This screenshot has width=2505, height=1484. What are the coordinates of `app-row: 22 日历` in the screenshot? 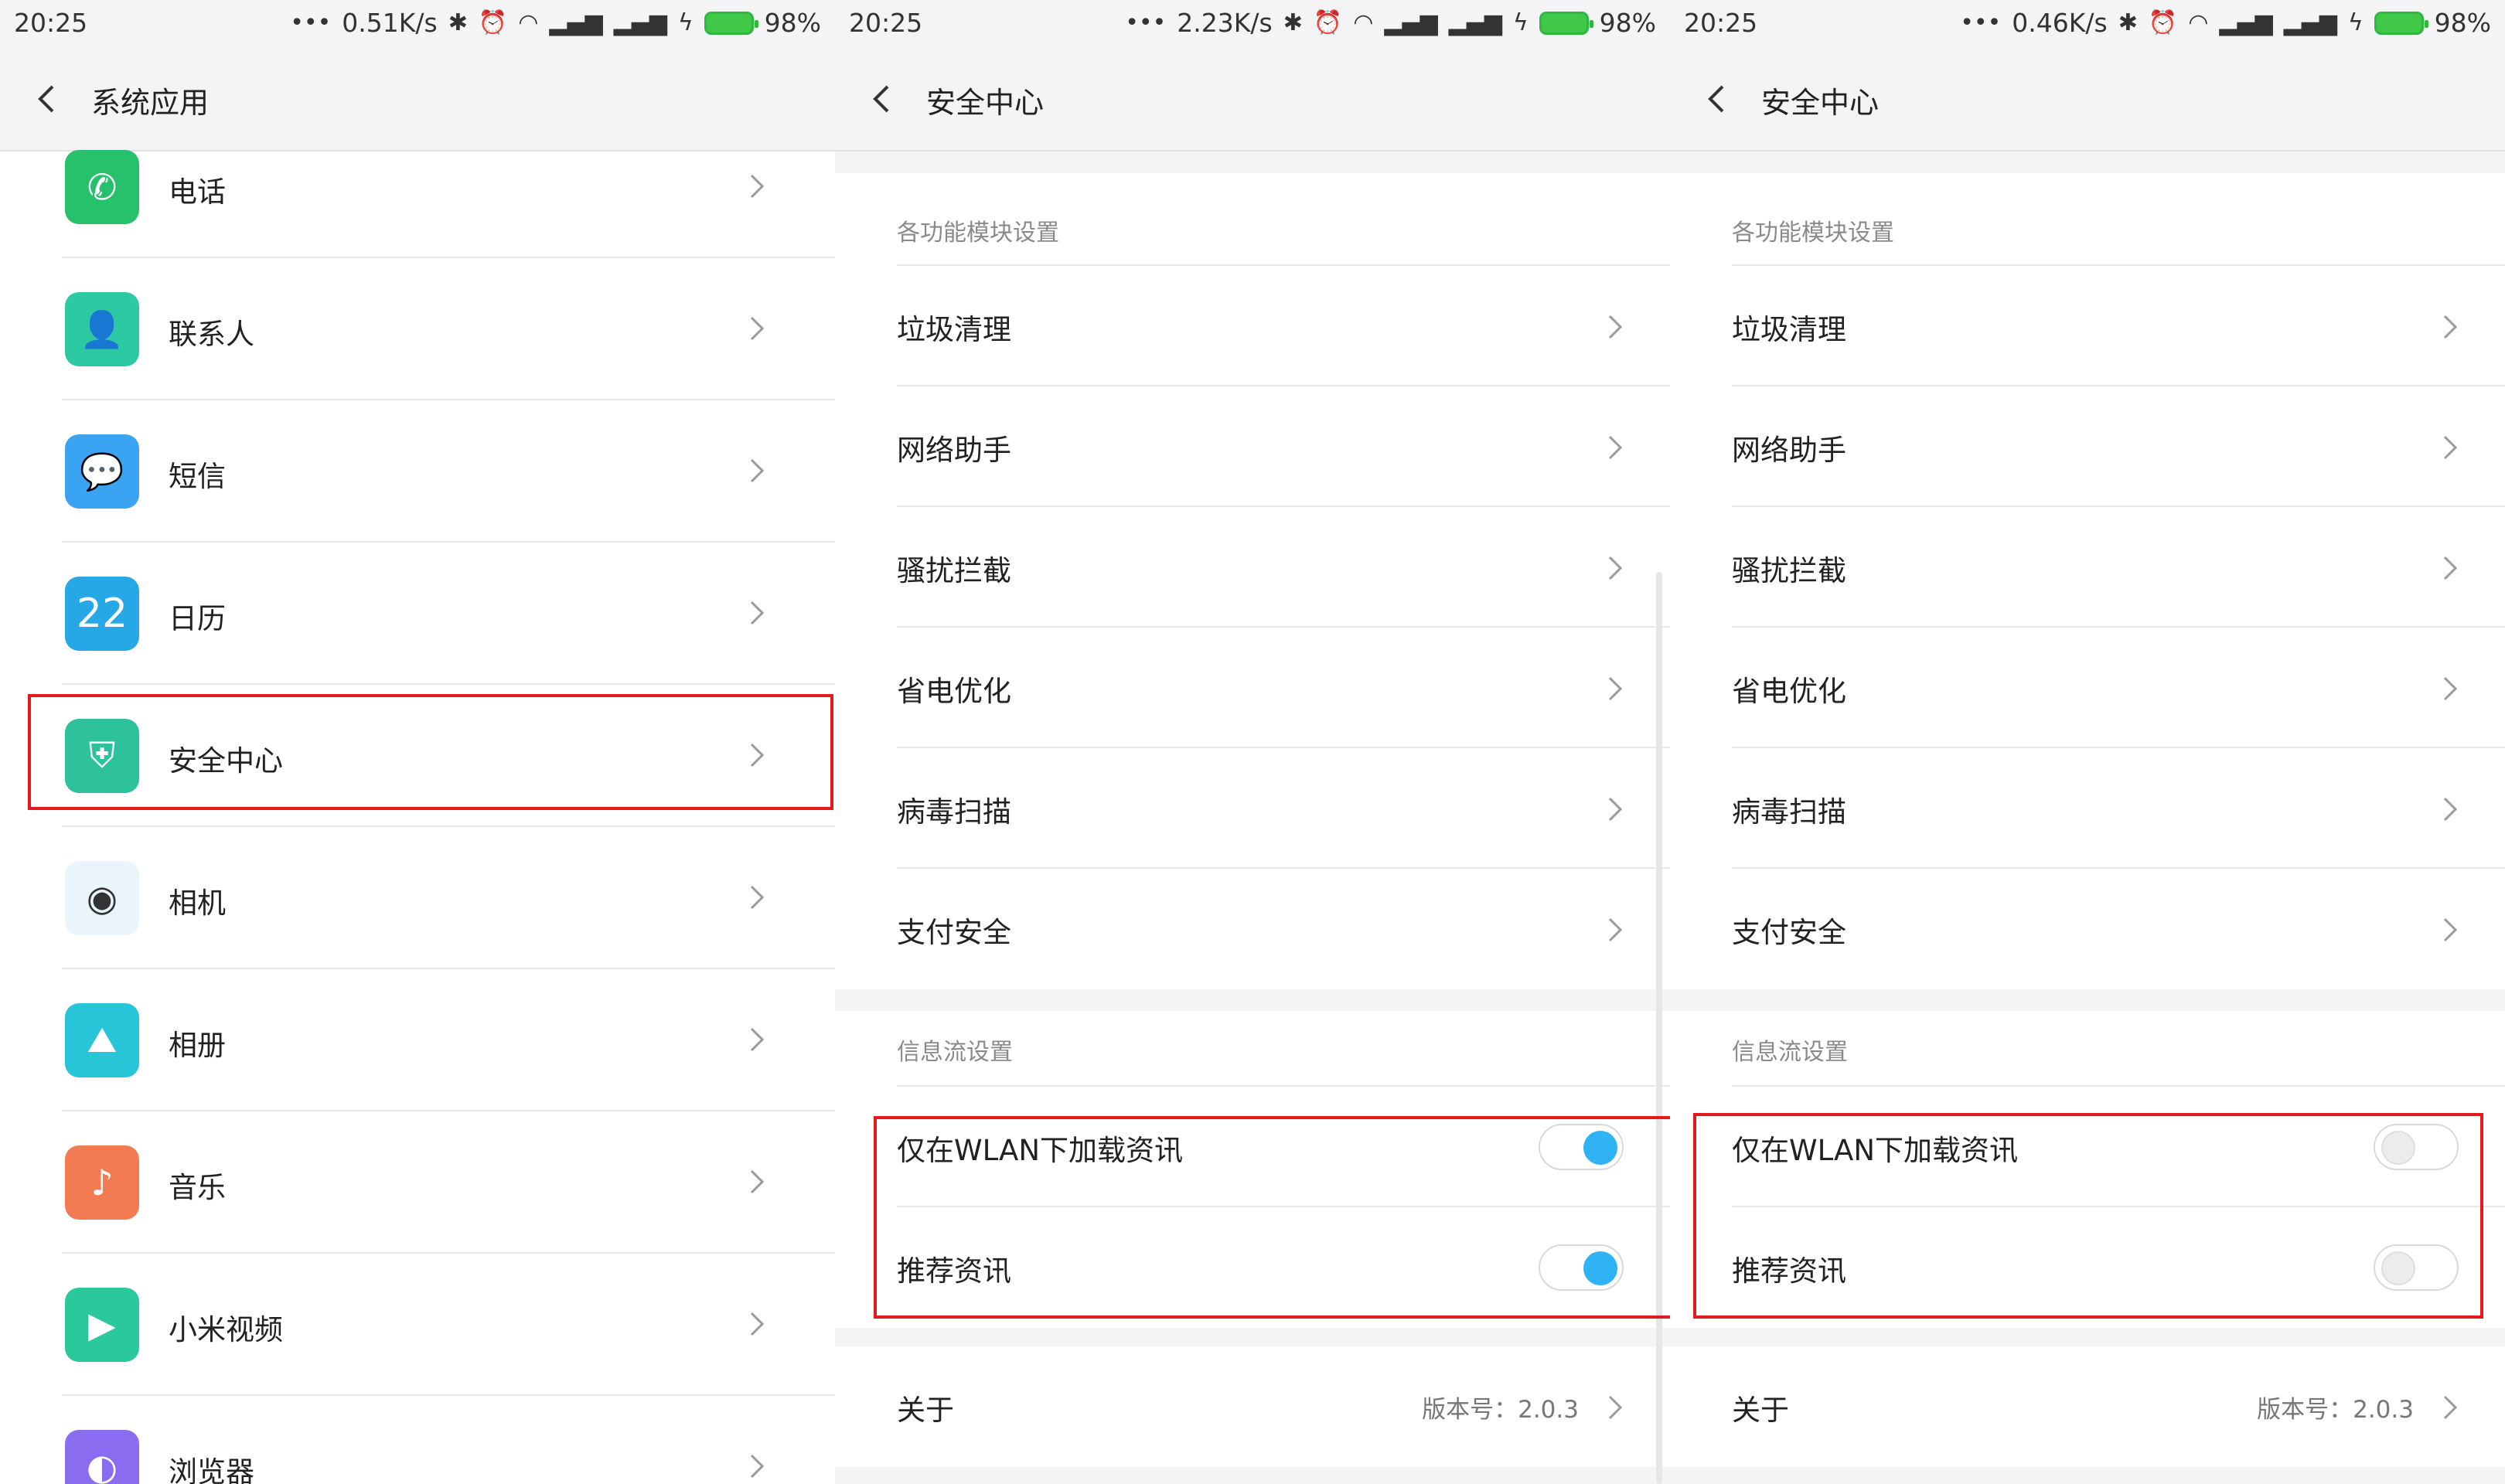 It's located at (417, 614).